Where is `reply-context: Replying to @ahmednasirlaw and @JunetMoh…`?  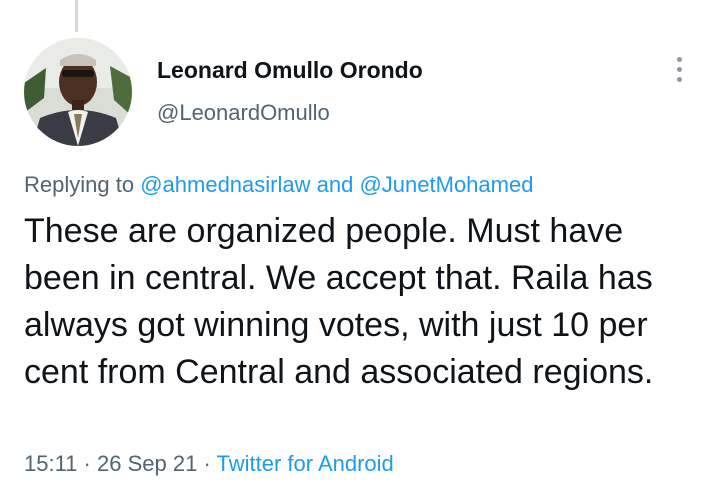 reply-context: Replying to @ahmednasirlaw and @JunetMoh… is located at coordinates (278, 185).